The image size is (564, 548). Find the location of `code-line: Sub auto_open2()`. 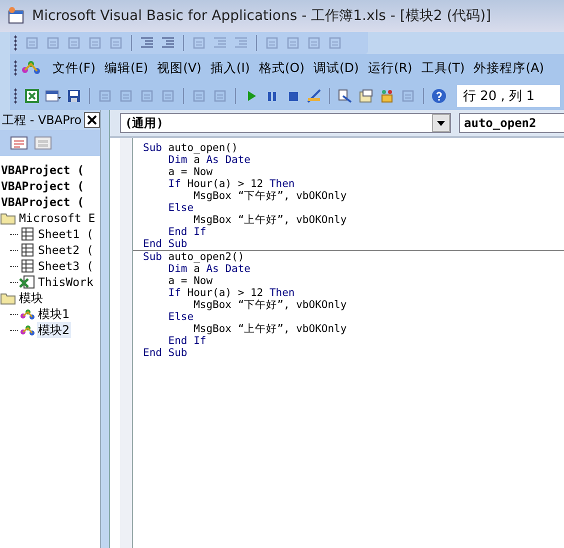

code-line: Sub auto_open2() is located at coordinates (194, 257).